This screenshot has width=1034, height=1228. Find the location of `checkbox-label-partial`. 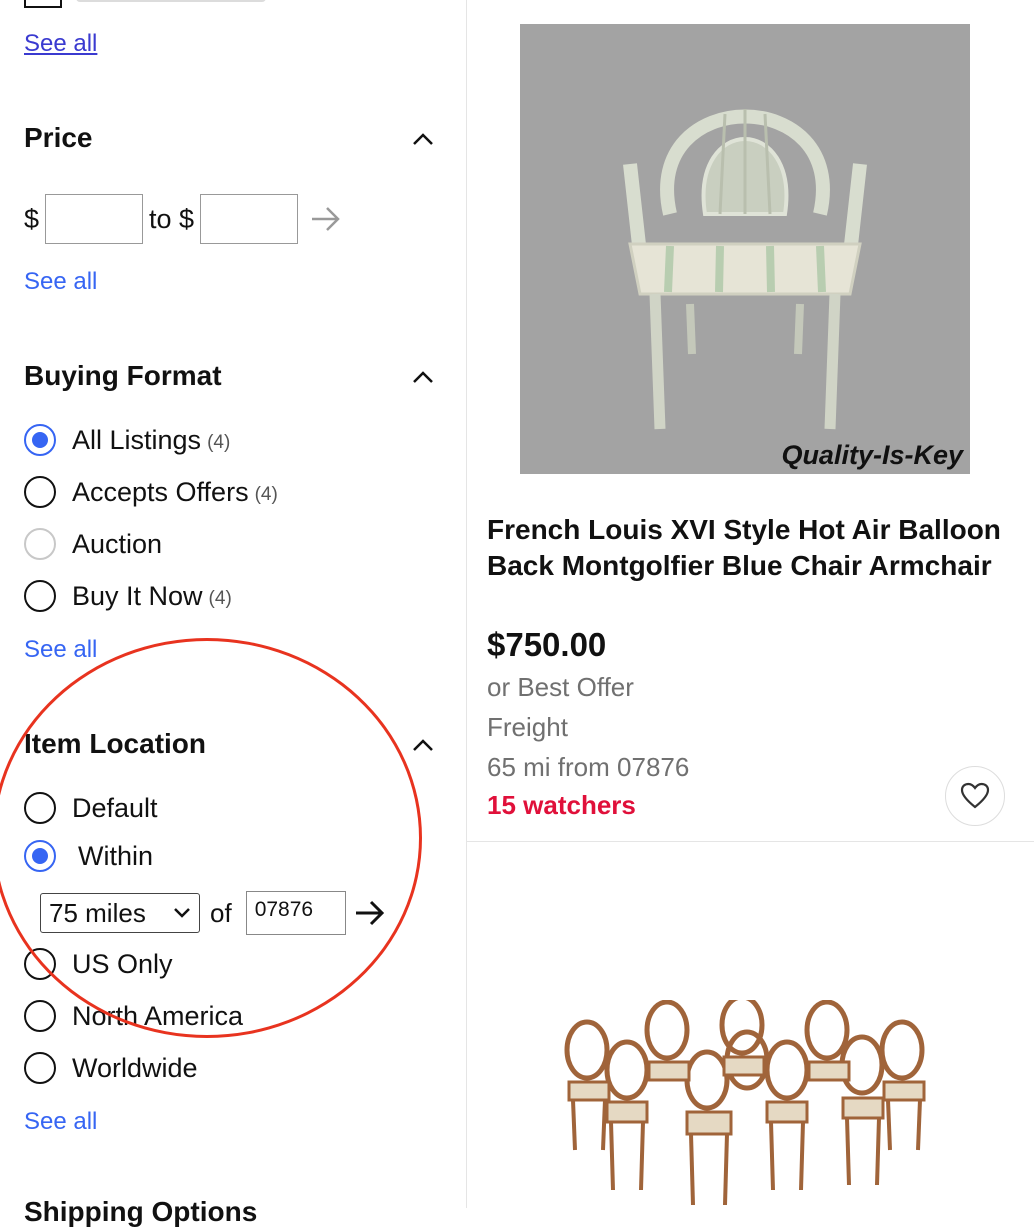

checkbox-label-partial is located at coordinates (171, 1).